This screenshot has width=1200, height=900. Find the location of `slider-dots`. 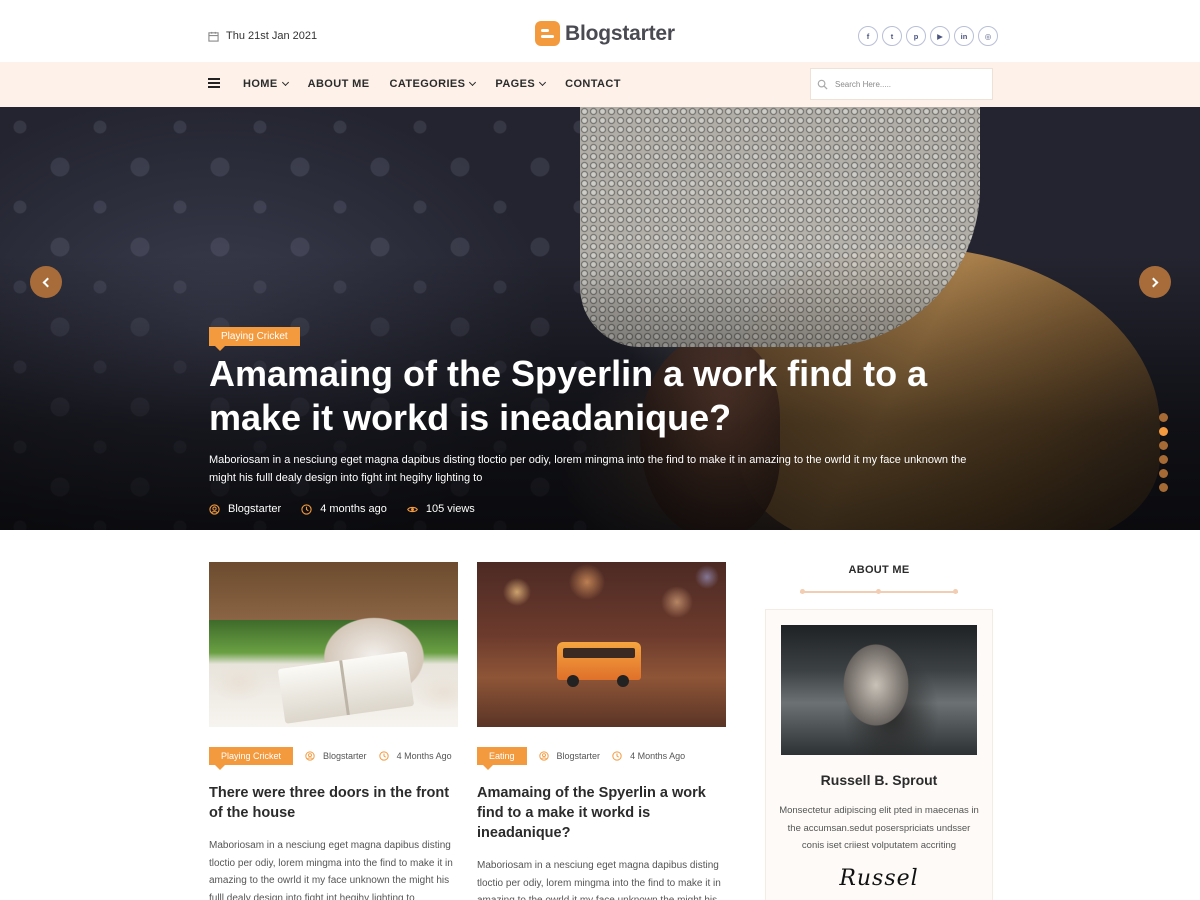

slider-dots is located at coordinates (1163, 452).